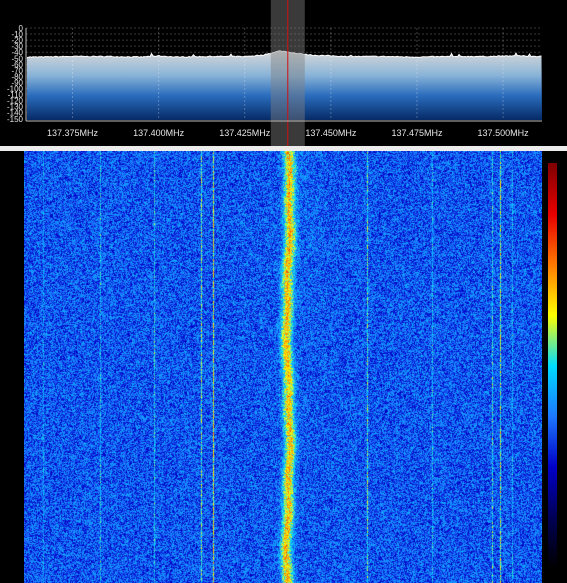 The width and height of the screenshot is (567, 583). Describe the element at coordinates (552, 365) in the screenshot. I see `waterfall-color-scale` at that location.